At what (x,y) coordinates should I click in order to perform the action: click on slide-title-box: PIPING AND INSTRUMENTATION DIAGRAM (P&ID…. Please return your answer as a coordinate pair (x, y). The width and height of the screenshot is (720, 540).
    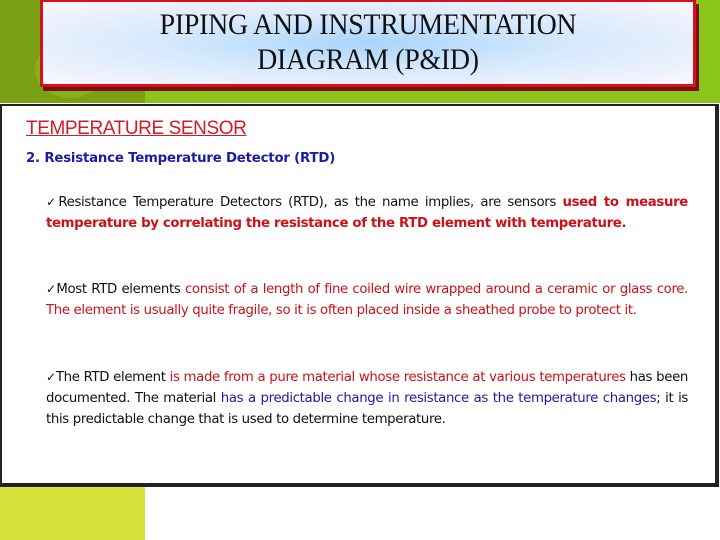
    Looking at the image, I should click on (368, 43).